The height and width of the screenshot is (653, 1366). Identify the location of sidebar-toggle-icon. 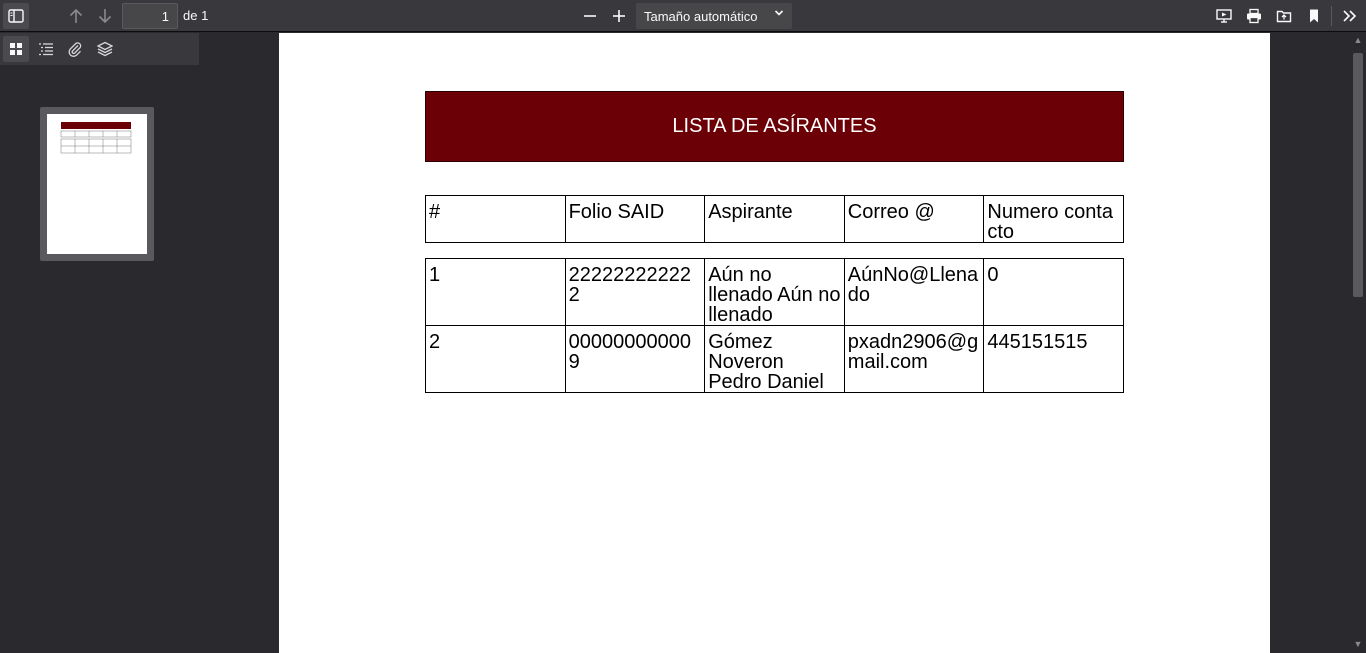
(16, 16).